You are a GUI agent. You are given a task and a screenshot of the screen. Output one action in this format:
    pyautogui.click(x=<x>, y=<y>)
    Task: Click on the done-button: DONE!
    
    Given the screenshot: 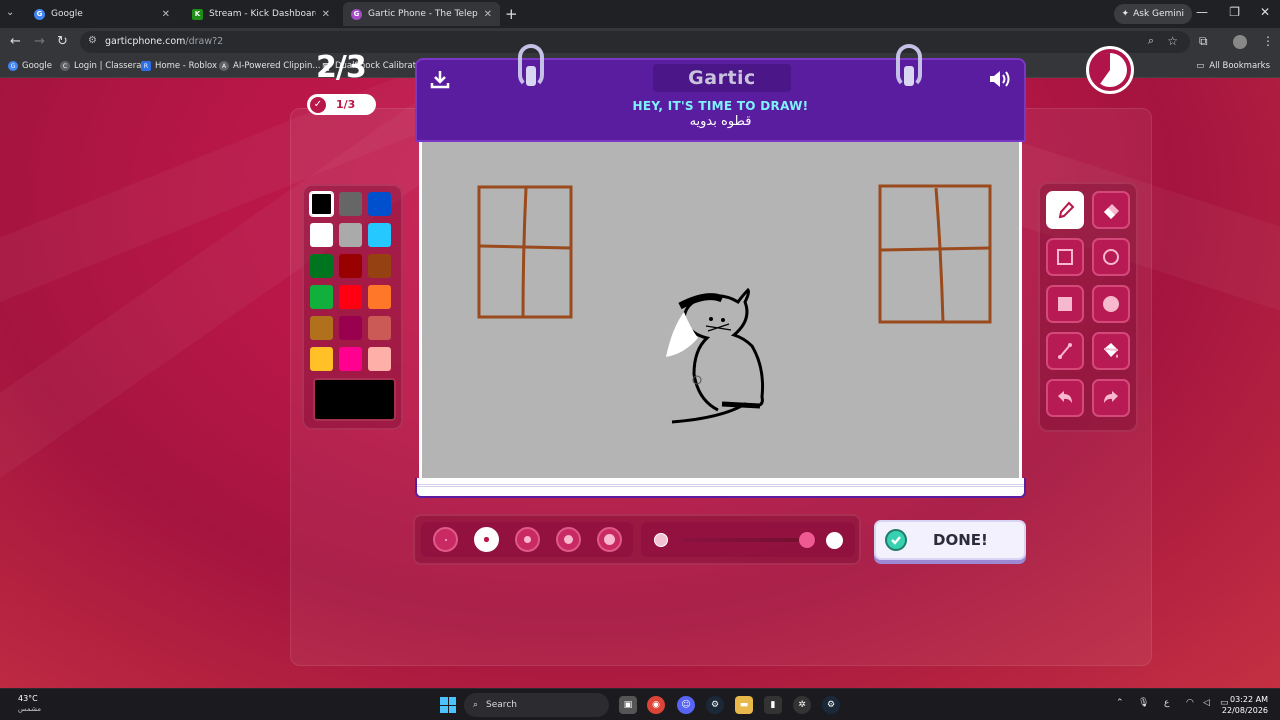 What is the action you would take?
    pyautogui.click(x=950, y=540)
    